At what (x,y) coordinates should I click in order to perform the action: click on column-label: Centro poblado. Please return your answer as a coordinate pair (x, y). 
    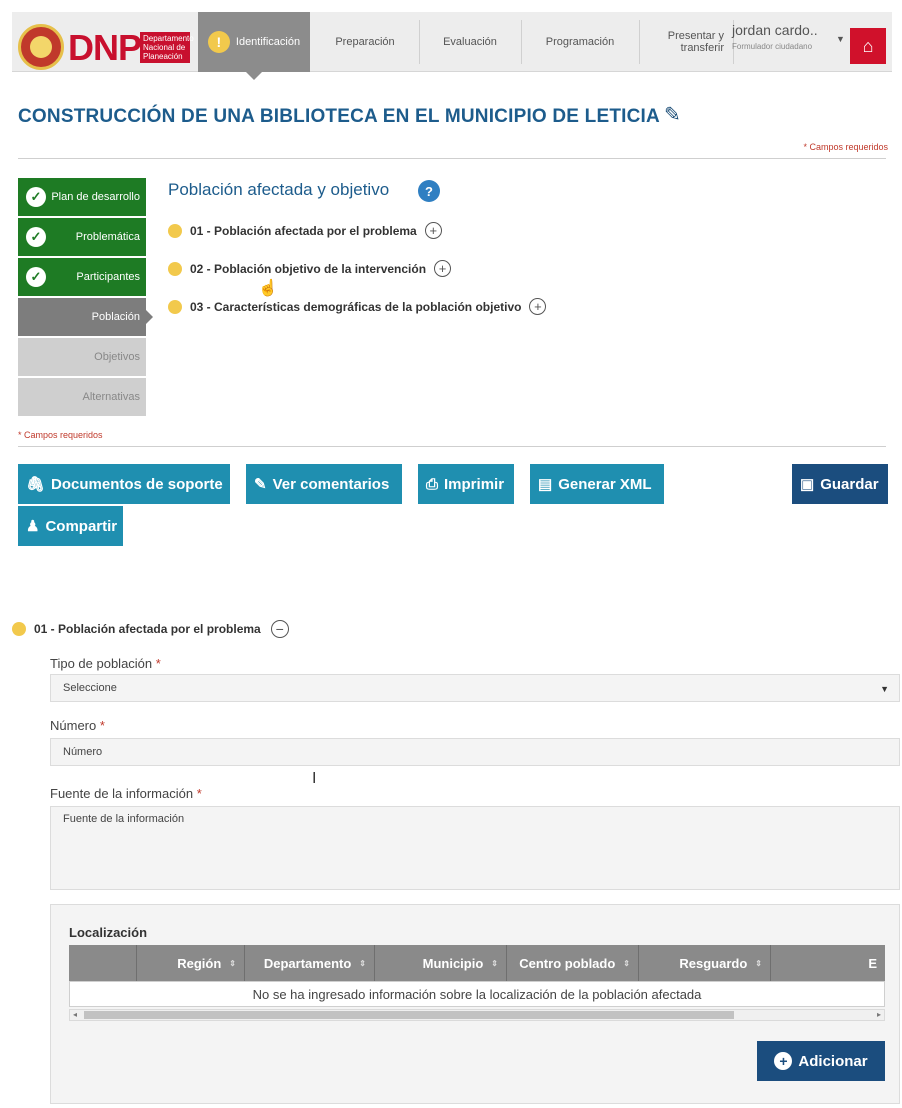
    Looking at the image, I should click on (567, 963).